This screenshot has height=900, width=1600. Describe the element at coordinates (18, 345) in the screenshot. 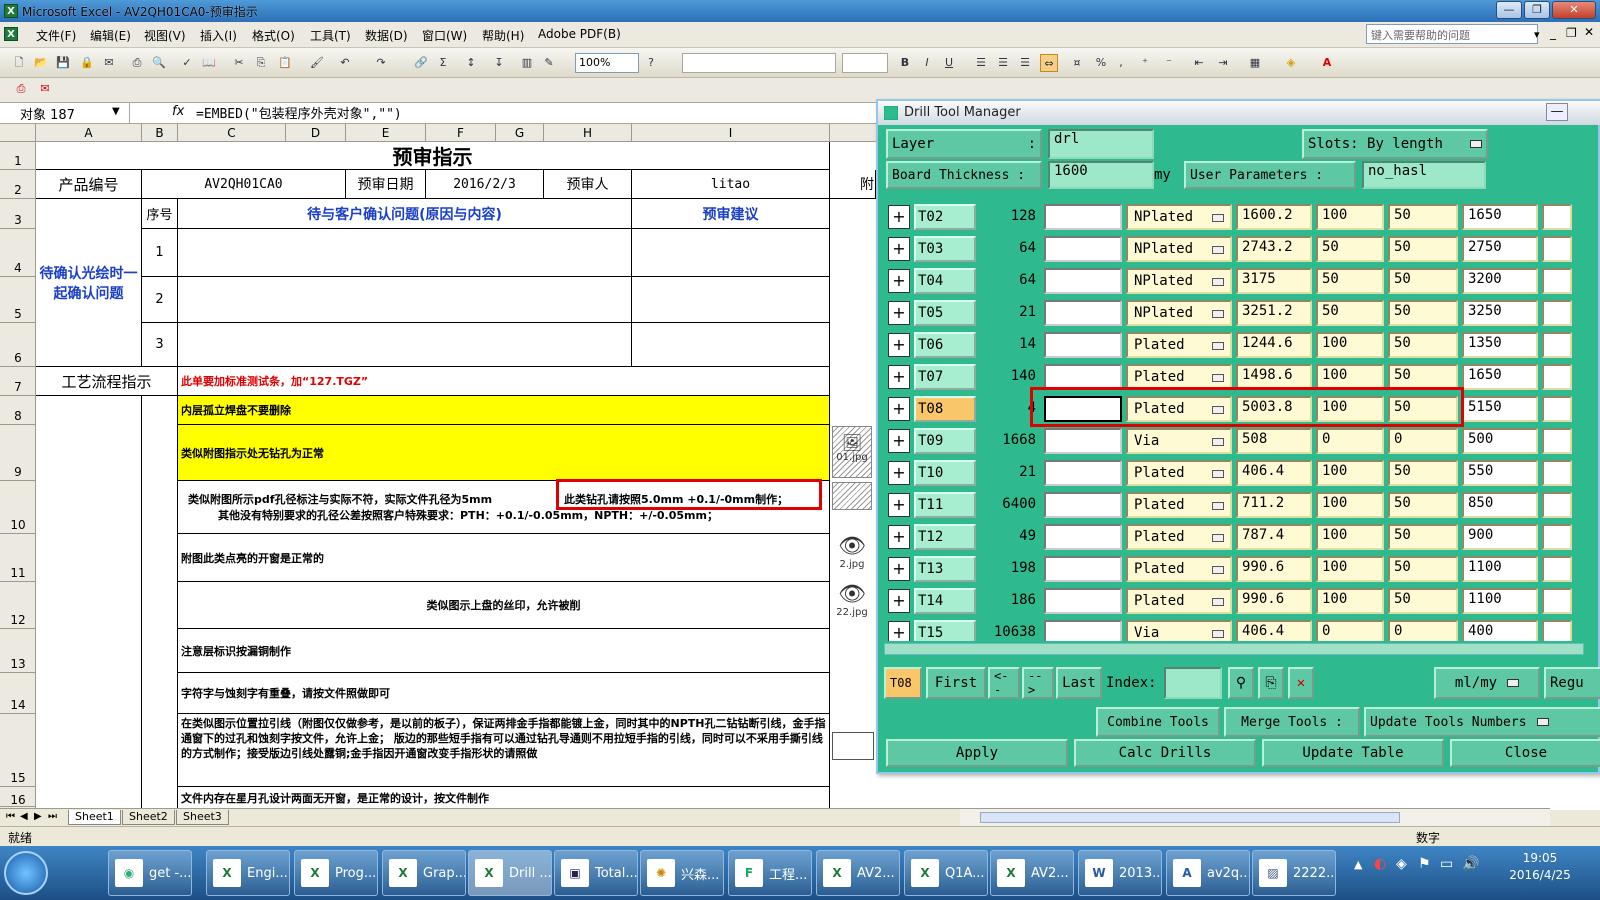

I see `row-header: 6` at that location.